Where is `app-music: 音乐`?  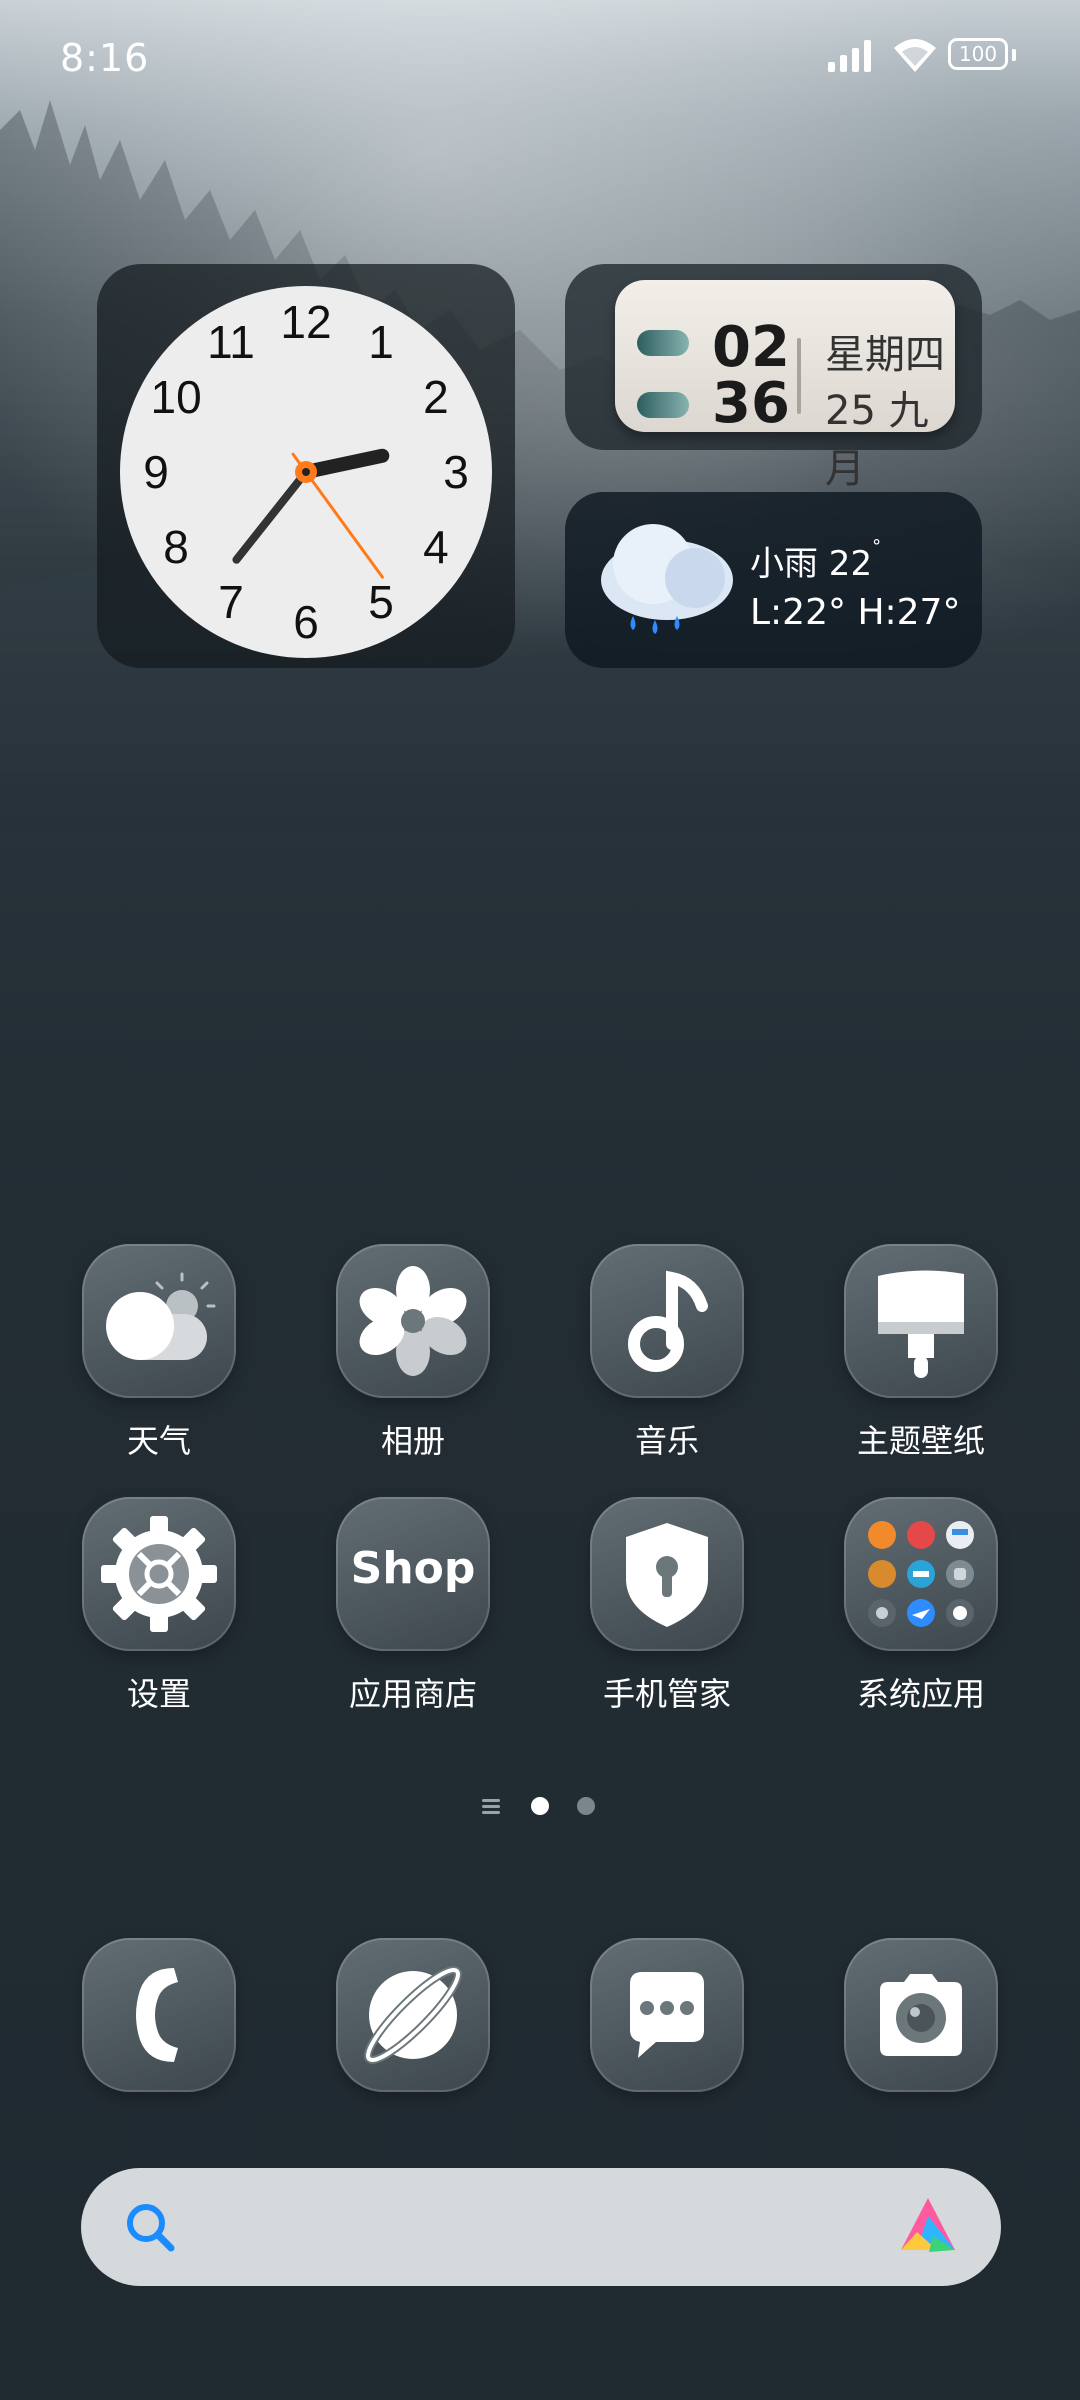
app-music: 音乐 is located at coordinates (658, 1352).